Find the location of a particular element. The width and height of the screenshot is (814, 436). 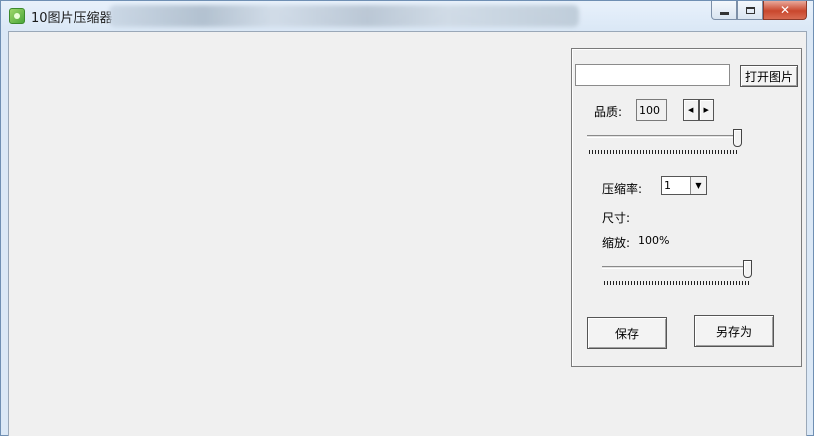

quality-decrease-button: ◀ is located at coordinates (691, 110).